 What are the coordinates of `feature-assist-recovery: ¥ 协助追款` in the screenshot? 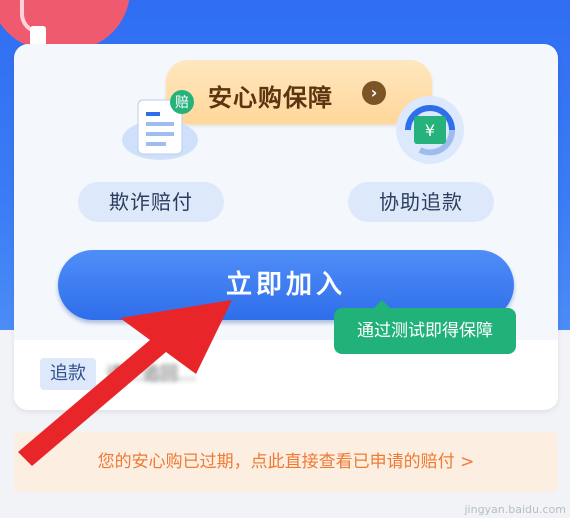 It's located at (423, 160).